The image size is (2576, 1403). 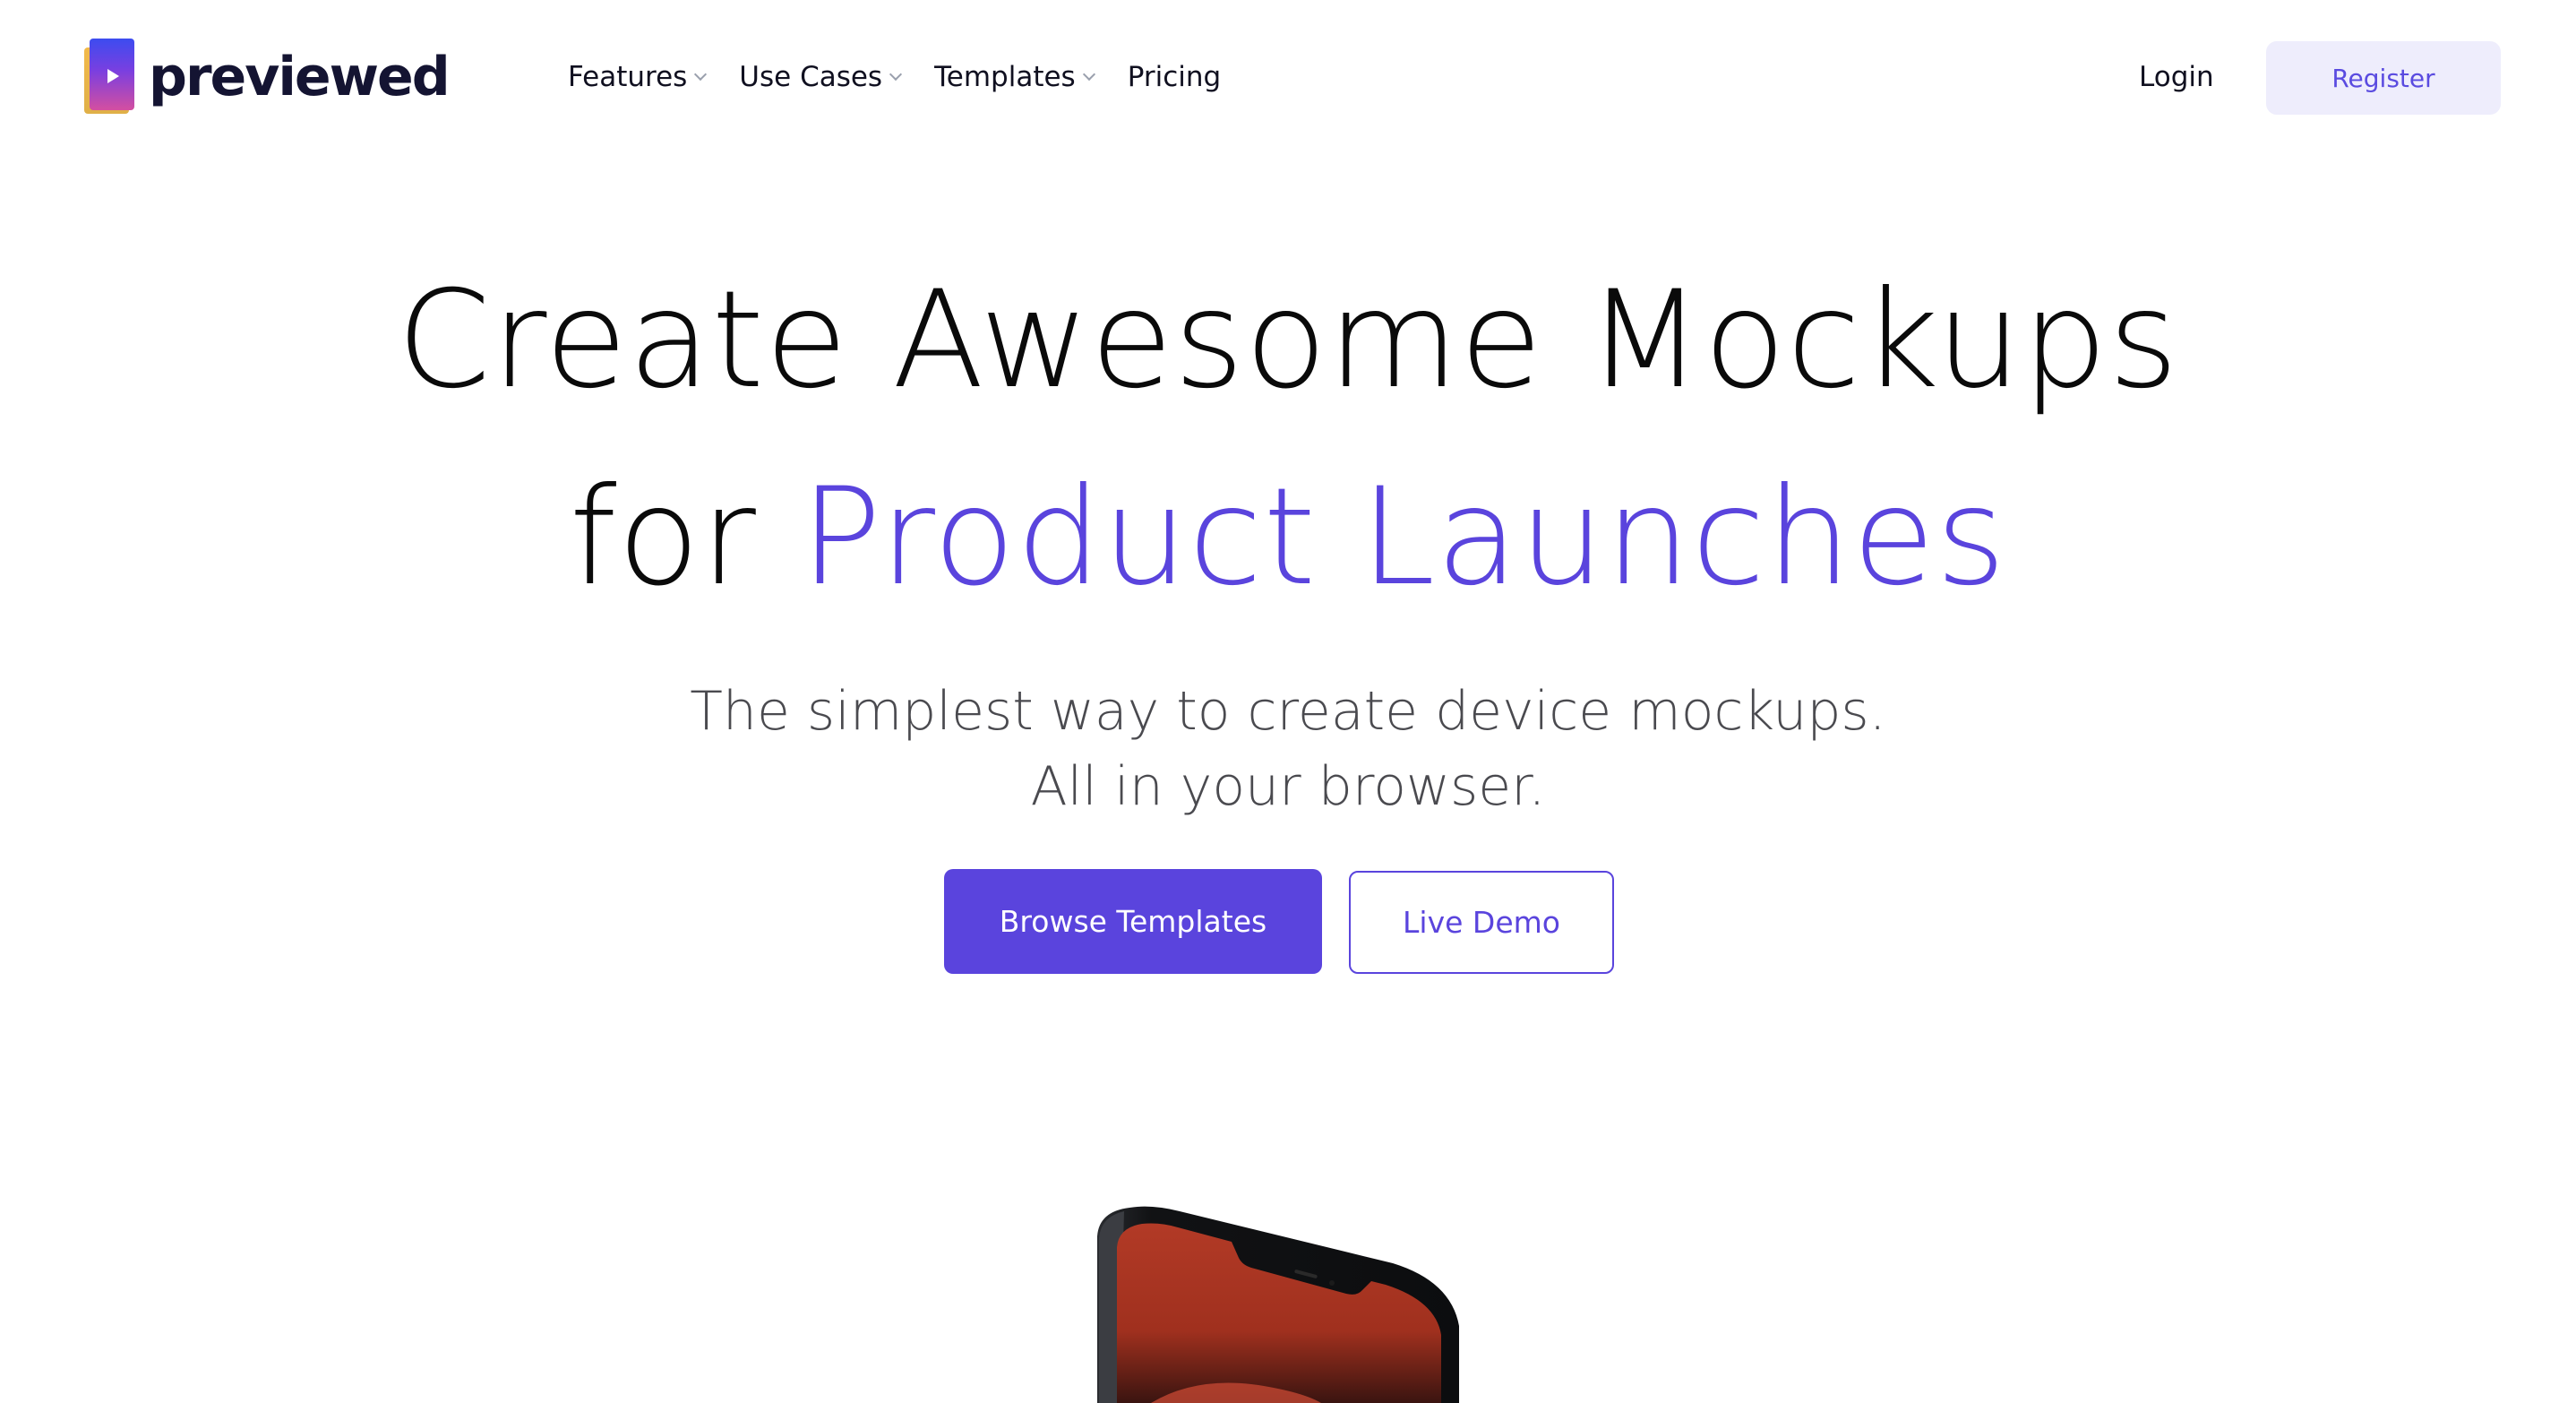 I want to click on logo-mark, so click(x=112, y=77).